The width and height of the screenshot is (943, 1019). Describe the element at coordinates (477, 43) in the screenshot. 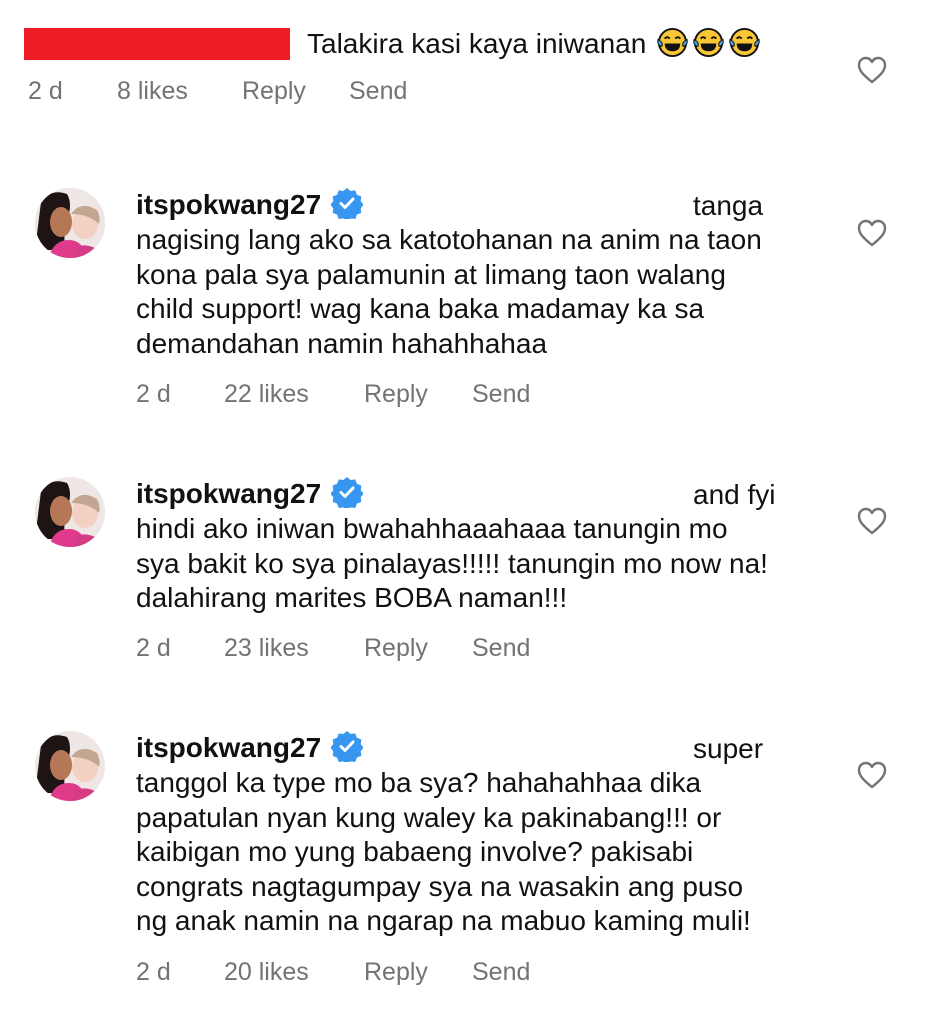

I see `top-comment-body: Talakira kasi kaya iniwanan` at that location.